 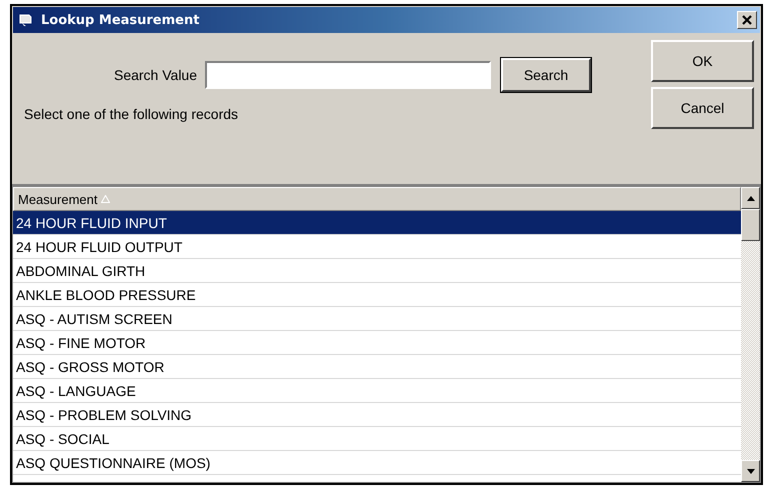 What do you see at coordinates (377, 391) in the screenshot?
I see `list-row: ASQ - LANGUAGE` at bounding box center [377, 391].